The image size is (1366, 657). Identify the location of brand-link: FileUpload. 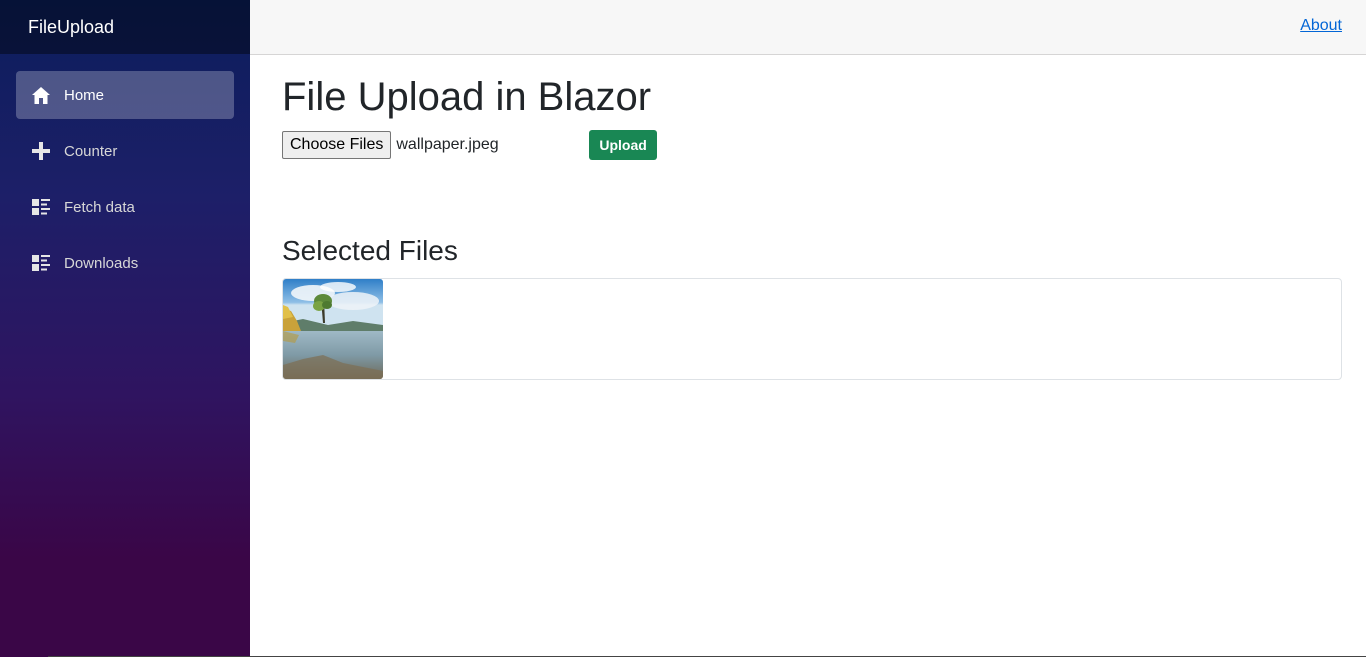
(71, 27).